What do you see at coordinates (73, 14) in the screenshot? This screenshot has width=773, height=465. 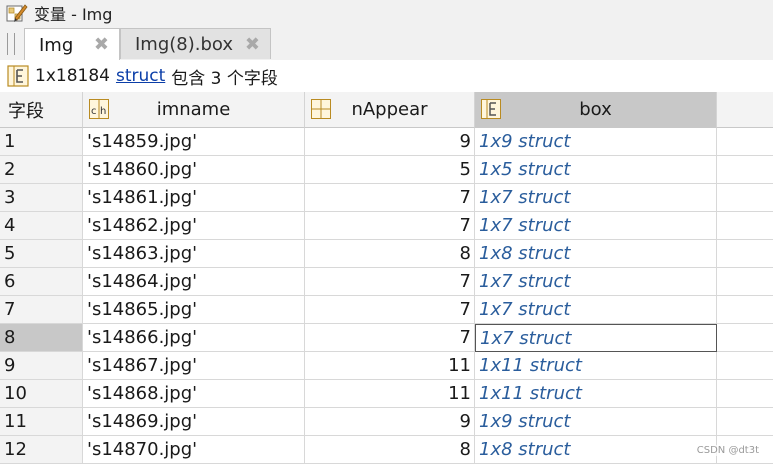 I see `window-title: 变量 - Img` at bounding box center [73, 14].